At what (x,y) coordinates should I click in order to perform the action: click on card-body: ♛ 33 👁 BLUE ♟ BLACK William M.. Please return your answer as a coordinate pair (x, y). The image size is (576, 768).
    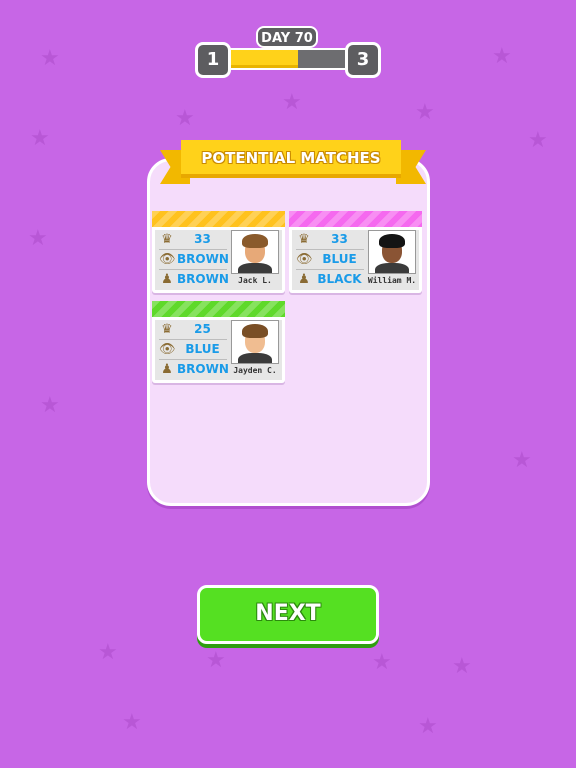
    Looking at the image, I should click on (355, 260).